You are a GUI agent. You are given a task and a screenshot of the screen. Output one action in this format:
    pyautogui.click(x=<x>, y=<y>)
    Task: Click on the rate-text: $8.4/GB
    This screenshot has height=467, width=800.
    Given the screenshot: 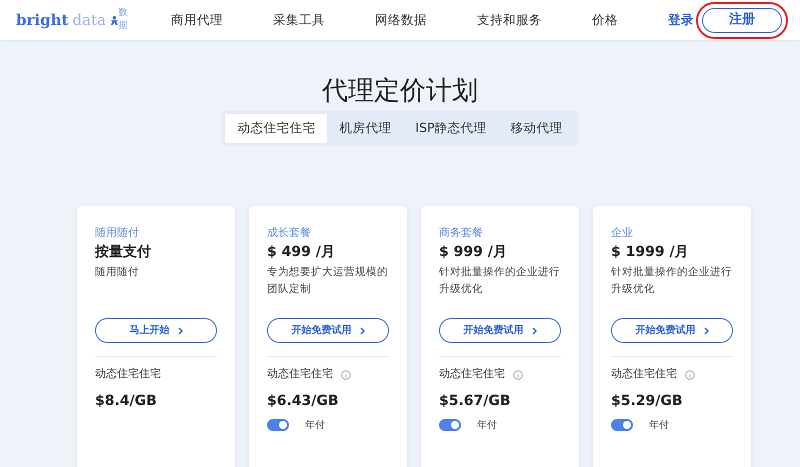 What is the action you would take?
    pyautogui.click(x=126, y=401)
    